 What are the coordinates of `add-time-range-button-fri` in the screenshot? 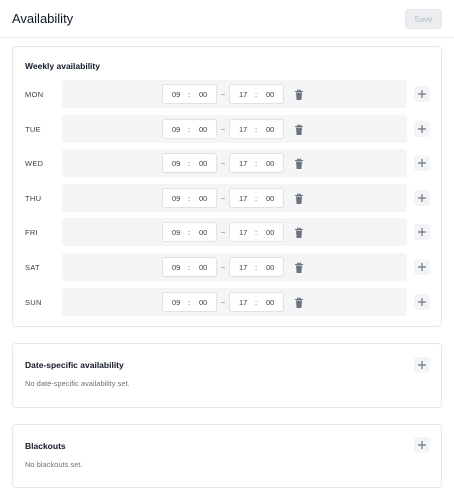 It's located at (422, 232).